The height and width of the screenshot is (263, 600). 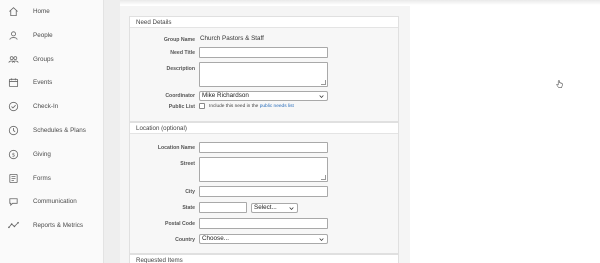 I want to click on clock-icon, so click(x=13, y=130).